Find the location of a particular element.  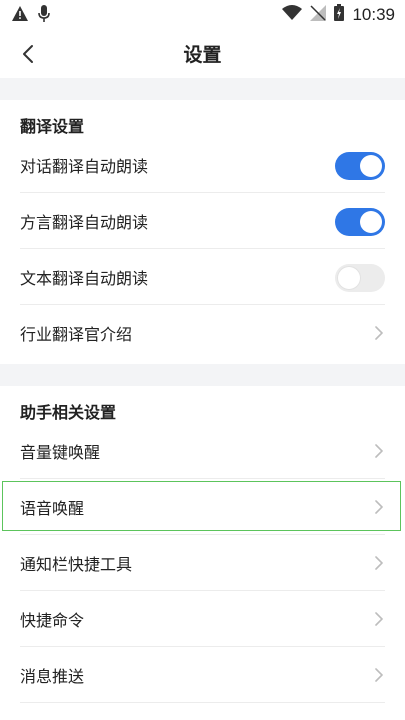

divider is located at coordinates (202, 702).